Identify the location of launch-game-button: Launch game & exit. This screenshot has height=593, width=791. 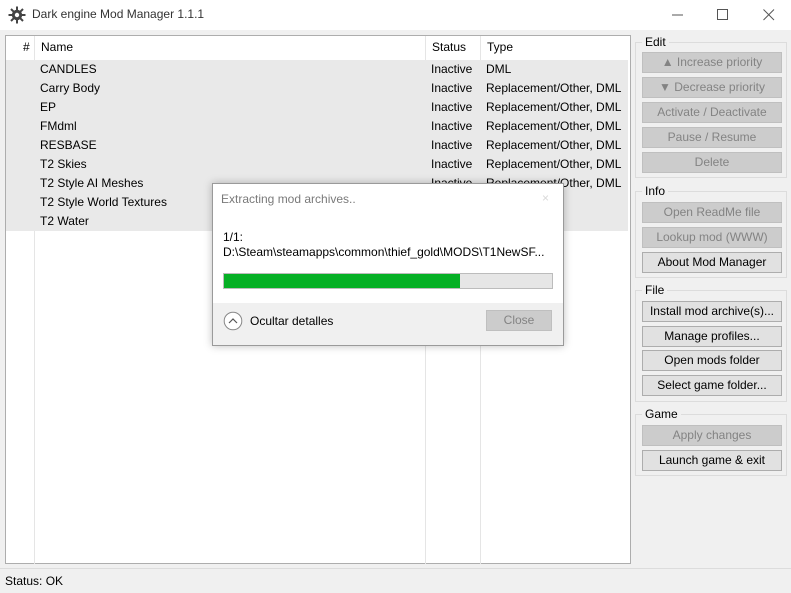
(712, 460).